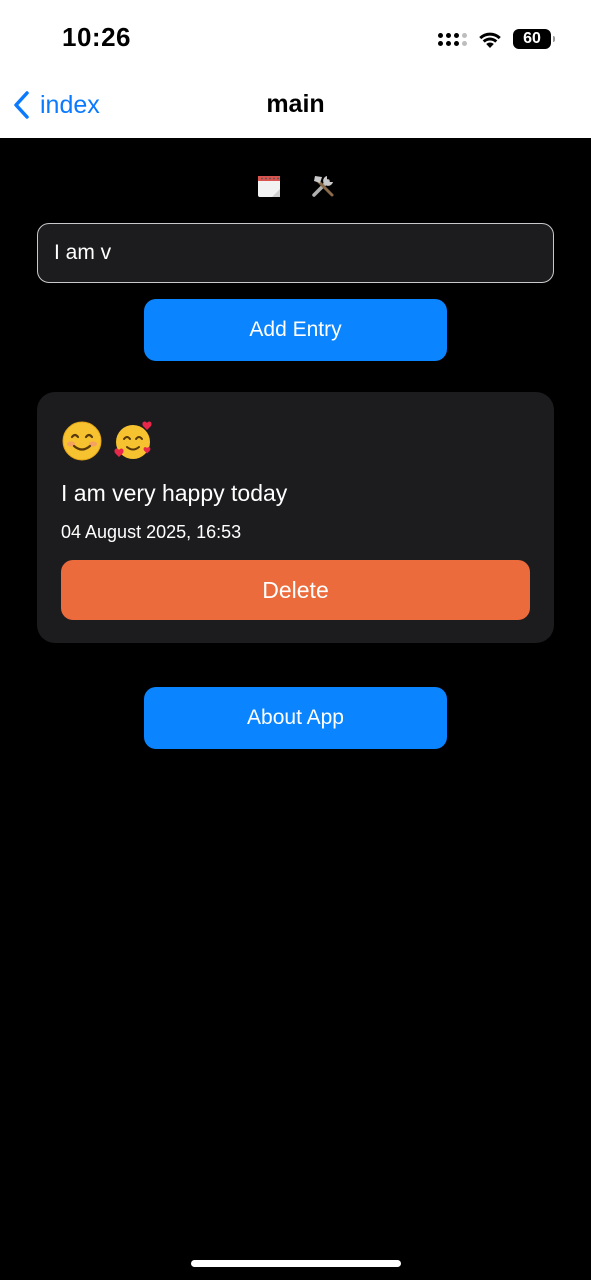 This screenshot has height=1280, width=591. I want to click on about-app-button: About App, so click(295, 718).